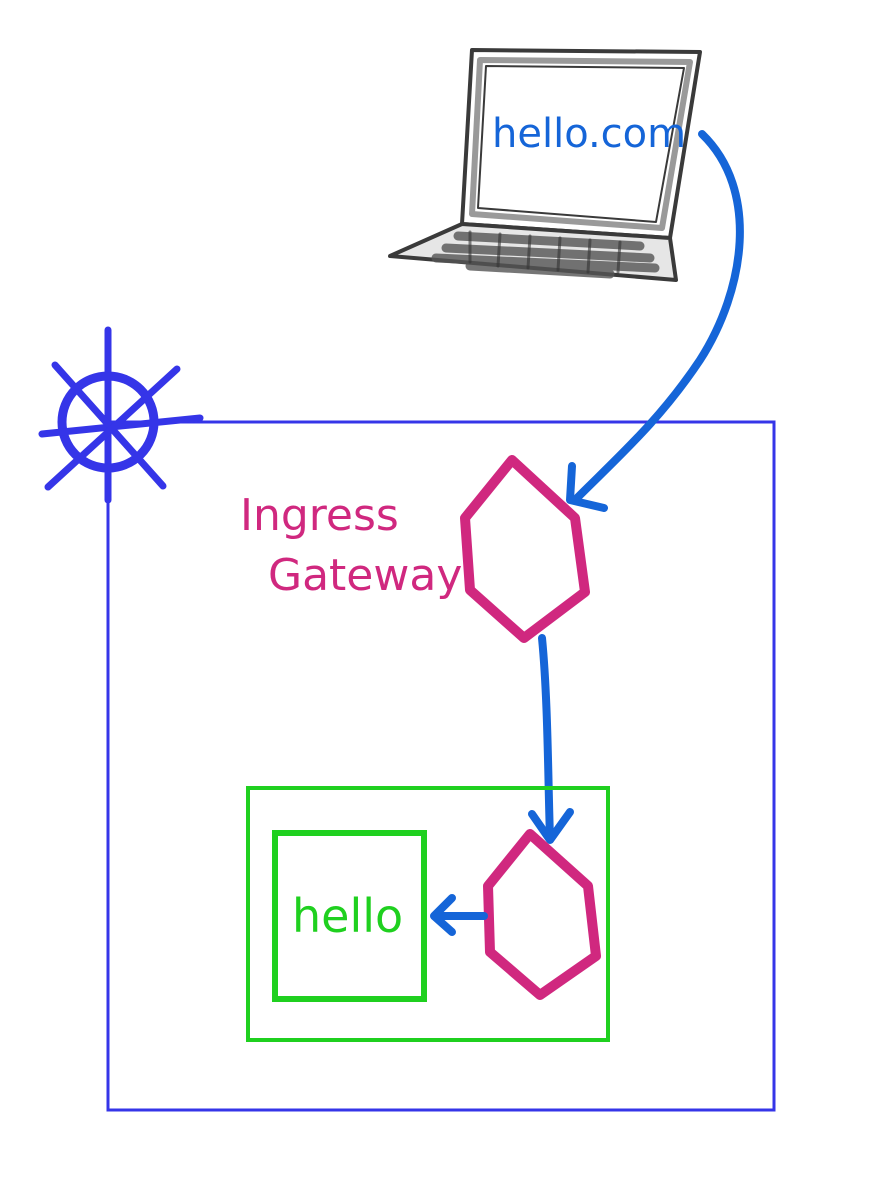  Describe the element at coordinates (542, 914) in the screenshot. I see `sidecar-hexagon-icon` at that location.